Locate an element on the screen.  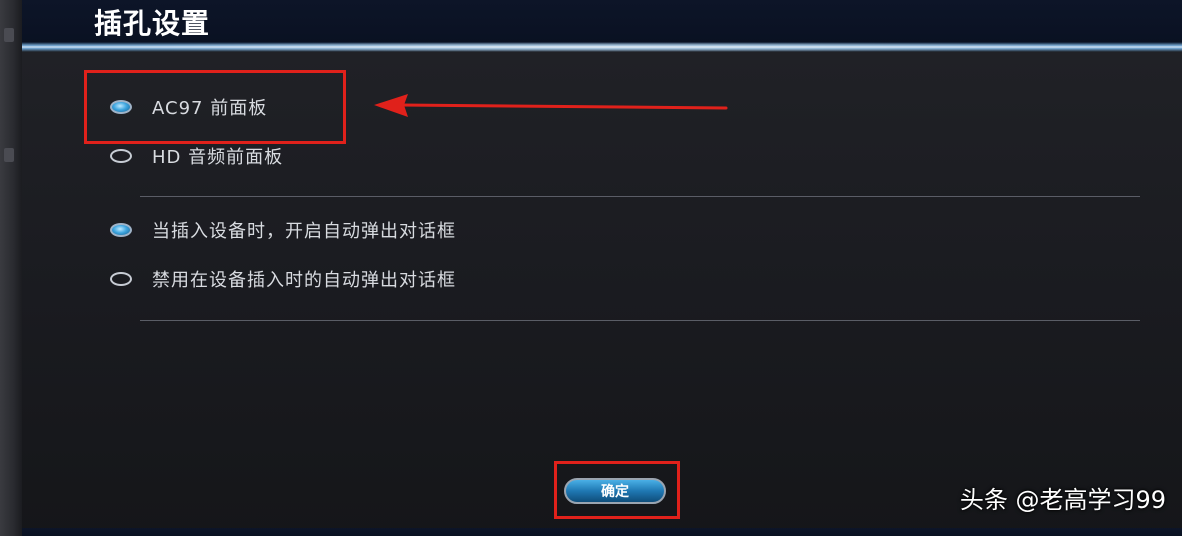
title-divider-glow is located at coordinates (602, 47).